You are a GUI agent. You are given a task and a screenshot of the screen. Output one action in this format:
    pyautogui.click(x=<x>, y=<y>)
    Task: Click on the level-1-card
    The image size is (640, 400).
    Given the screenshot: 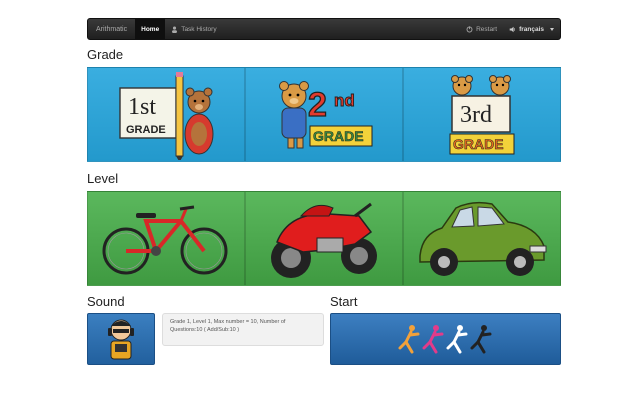 What is the action you would take?
    pyautogui.click(x=166, y=238)
    